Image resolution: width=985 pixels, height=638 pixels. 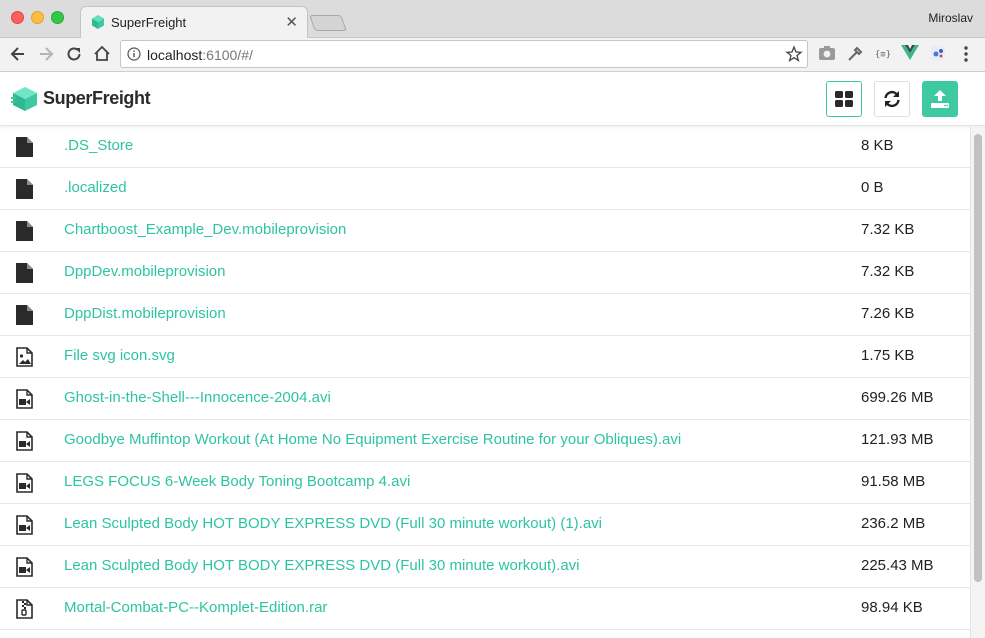 I want to click on file-row: .DS_Store 8 KB, so click(x=485, y=147).